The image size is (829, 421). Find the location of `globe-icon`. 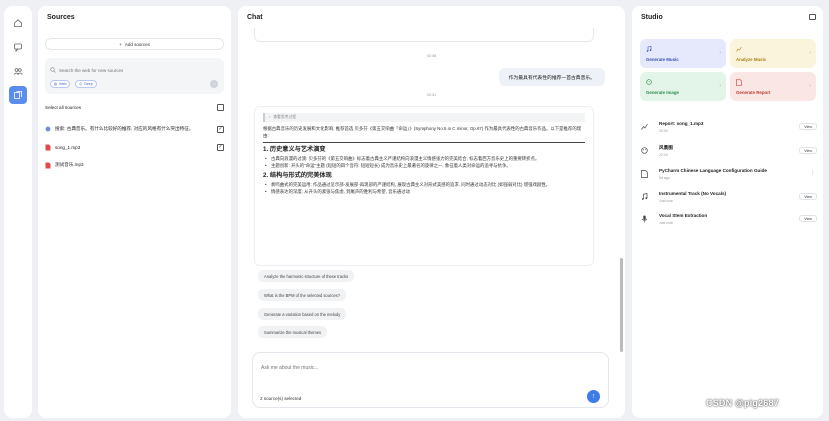

globe-icon is located at coordinates (48, 129).